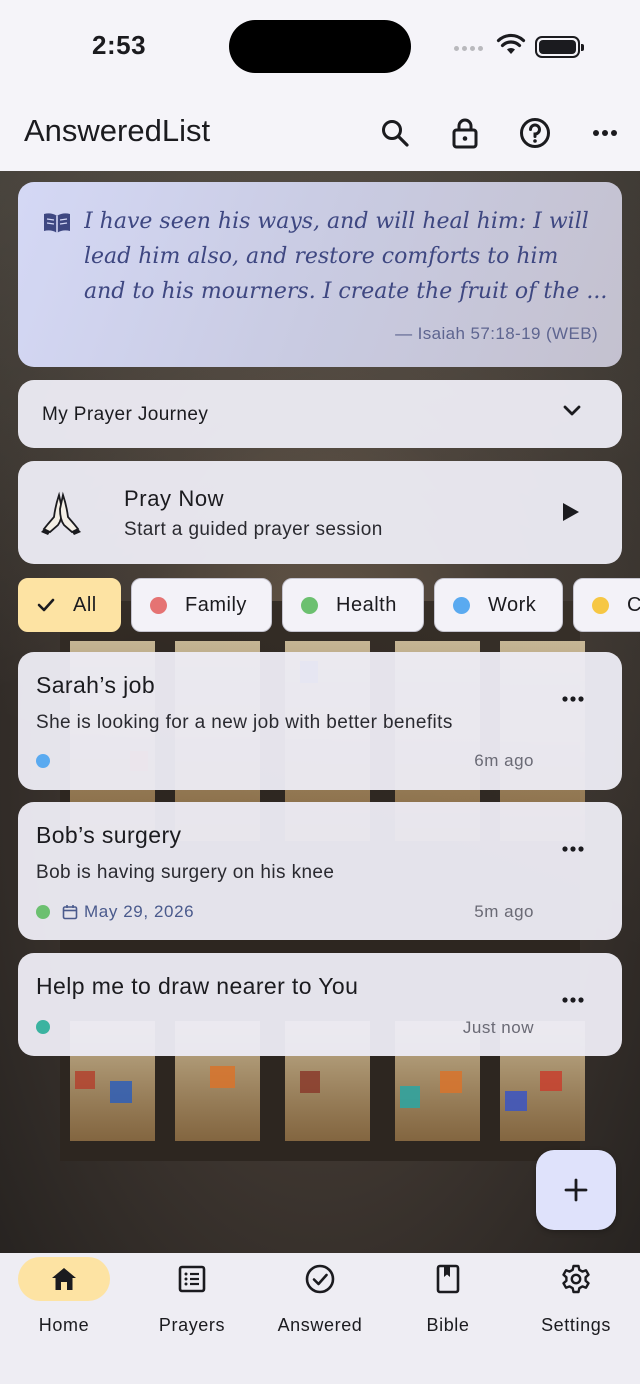  Describe the element at coordinates (64, 1325) in the screenshot. I see `nav-label: Home` at that location.